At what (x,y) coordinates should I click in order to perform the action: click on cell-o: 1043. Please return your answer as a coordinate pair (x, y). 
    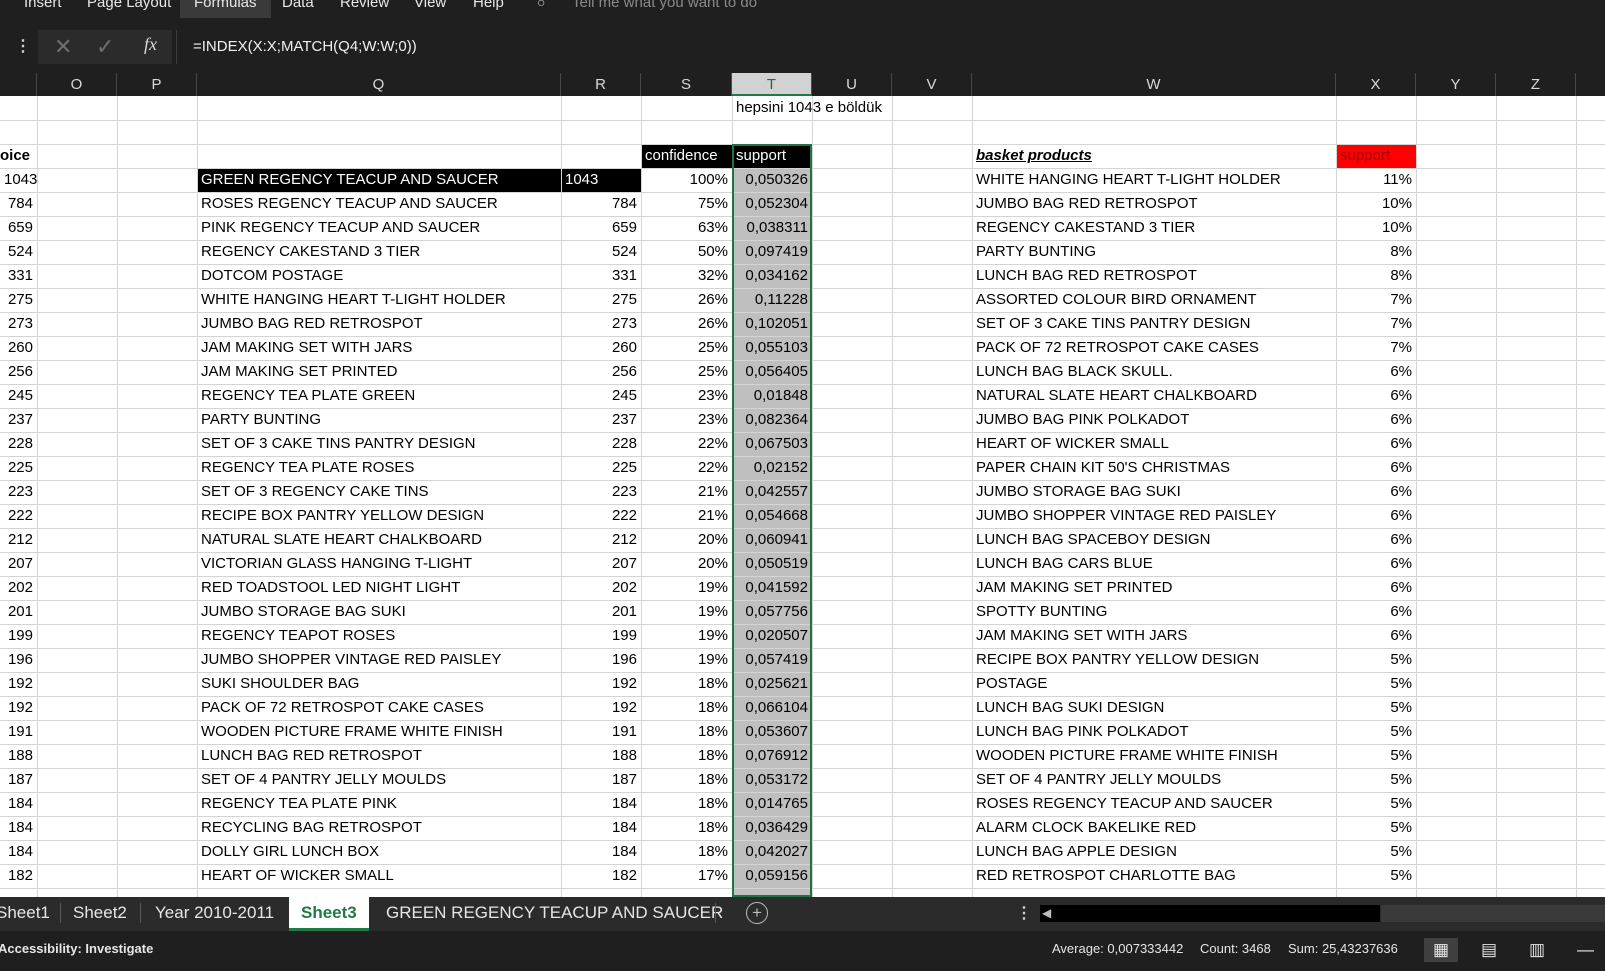
    Looking at the image, I should click on (18, 180).